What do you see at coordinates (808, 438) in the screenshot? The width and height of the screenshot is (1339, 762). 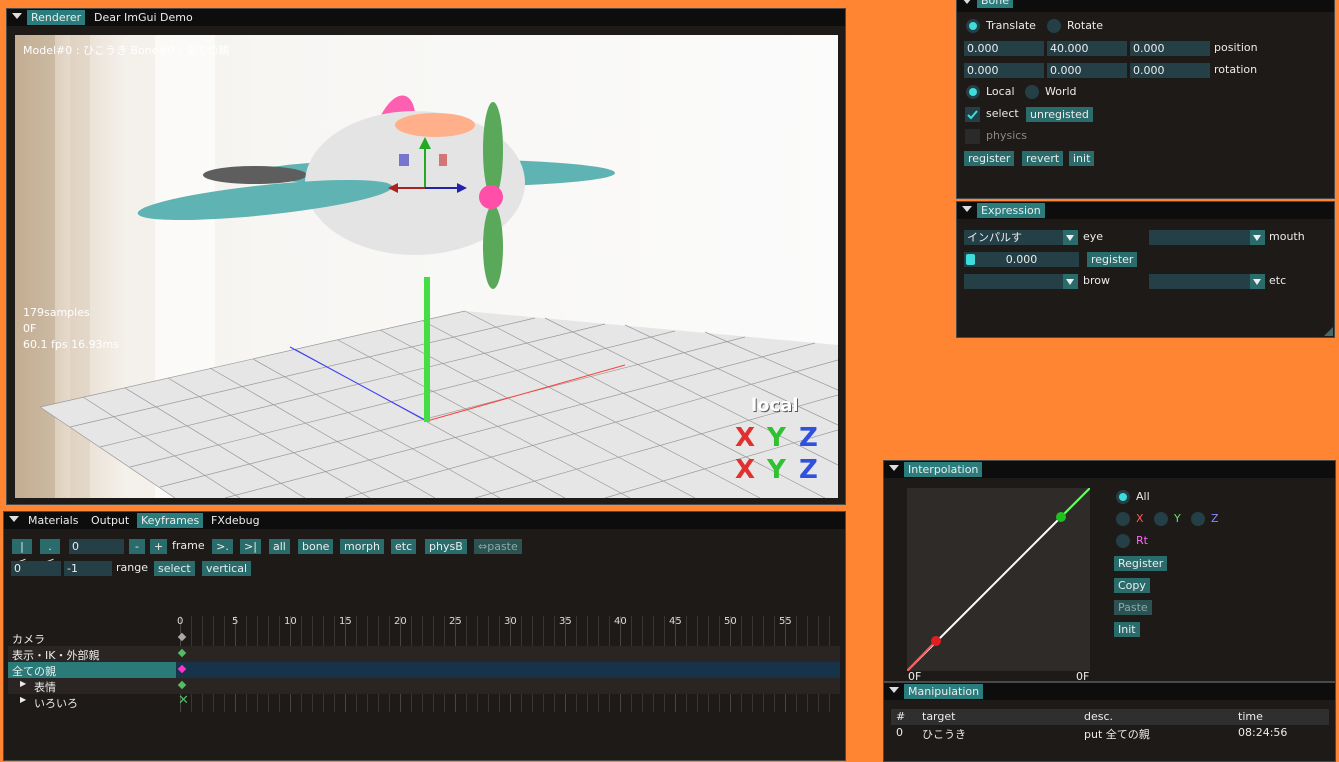 I see `axis-z-letter: Z` at bounding box center [808, 438].